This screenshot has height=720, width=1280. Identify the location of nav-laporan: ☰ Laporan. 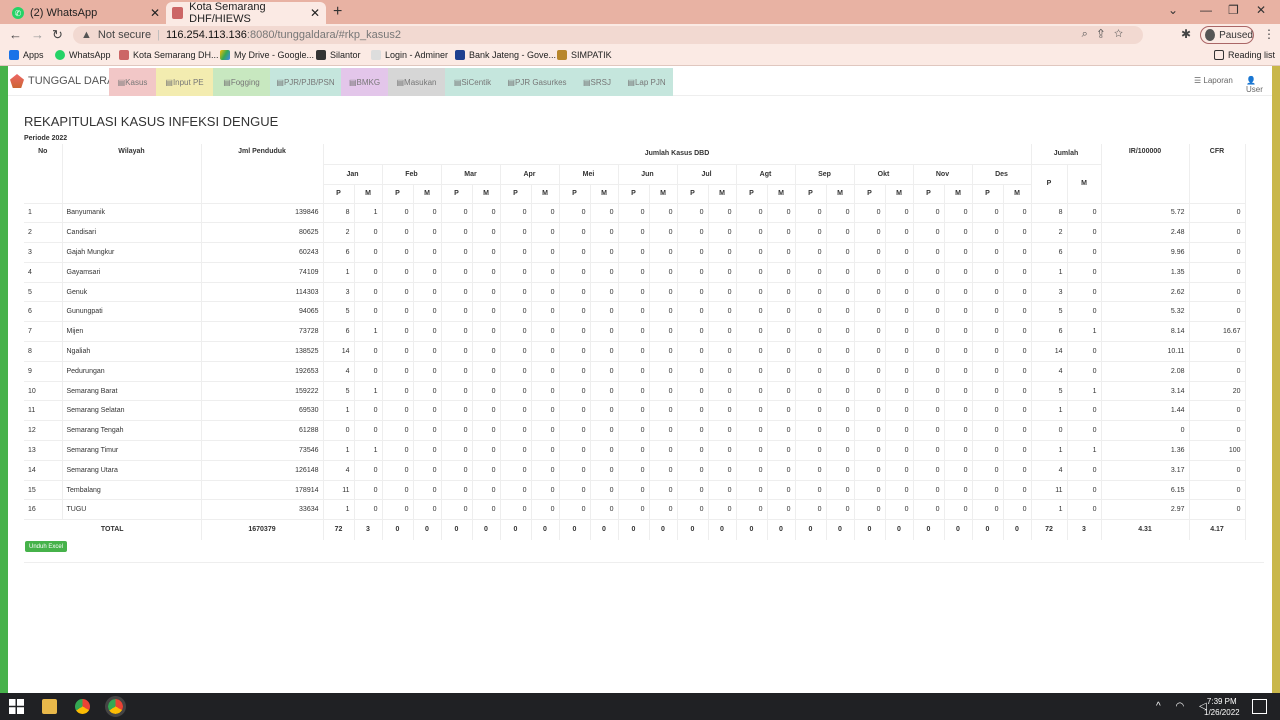
(1213, 80).